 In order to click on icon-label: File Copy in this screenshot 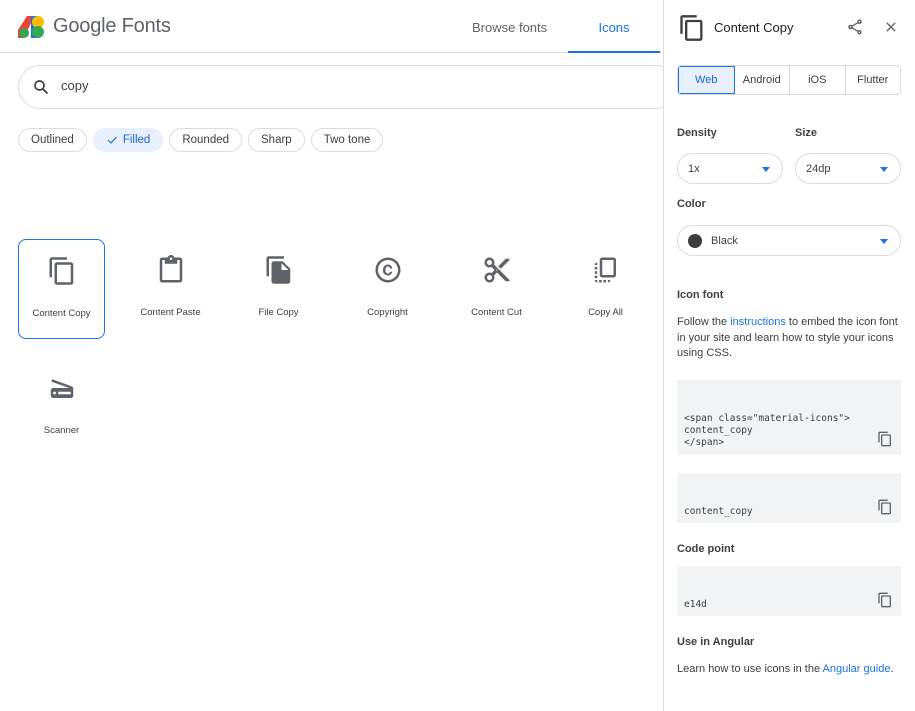, I will do `click(278, 312)`.